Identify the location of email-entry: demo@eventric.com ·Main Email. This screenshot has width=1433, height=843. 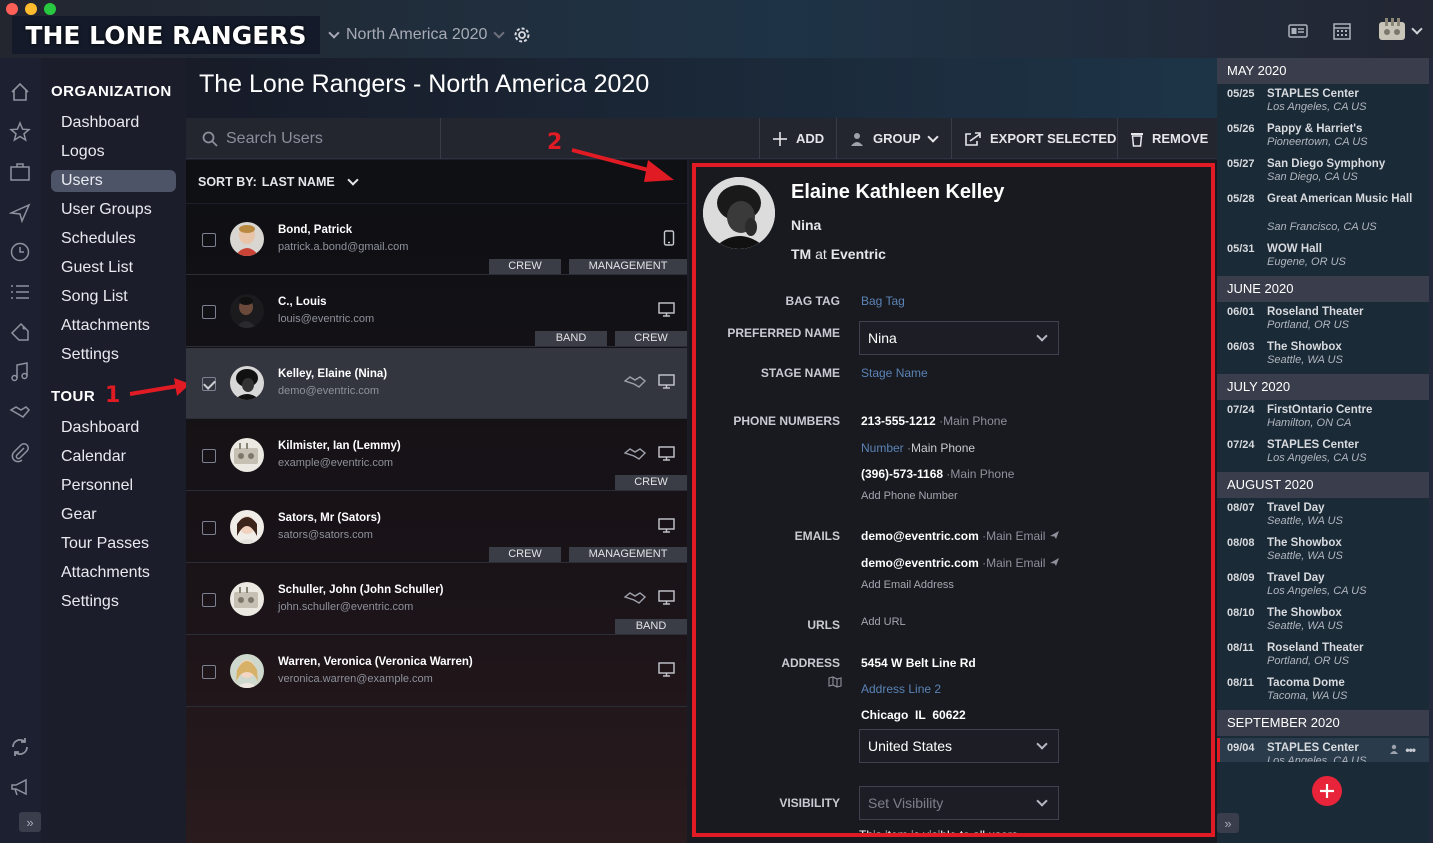
(960, 563).